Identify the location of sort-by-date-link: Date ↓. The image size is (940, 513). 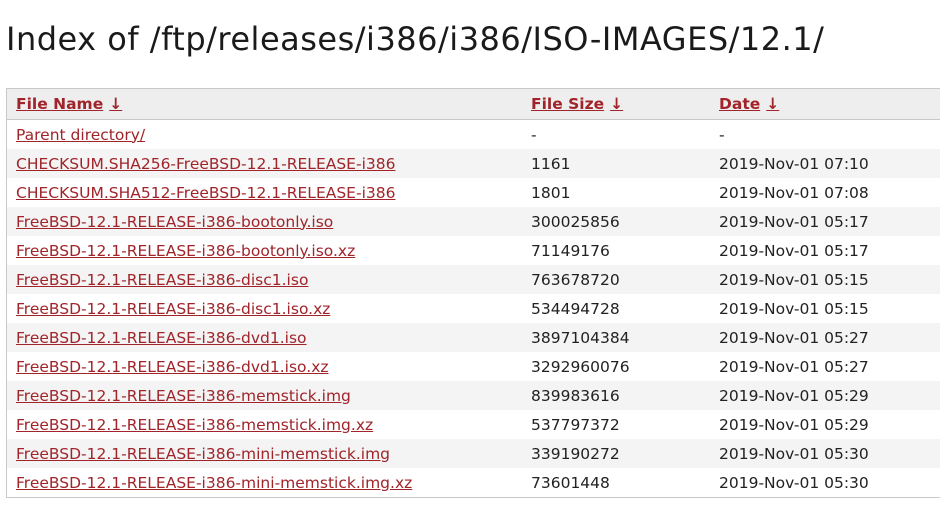
(749, 104).